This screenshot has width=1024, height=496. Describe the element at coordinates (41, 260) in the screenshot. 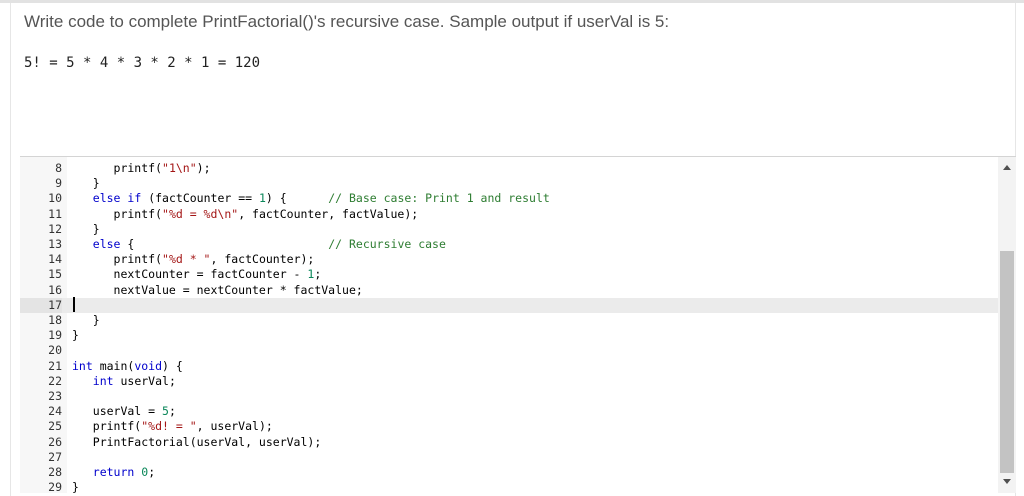

I see `line-number: 14` at that location.